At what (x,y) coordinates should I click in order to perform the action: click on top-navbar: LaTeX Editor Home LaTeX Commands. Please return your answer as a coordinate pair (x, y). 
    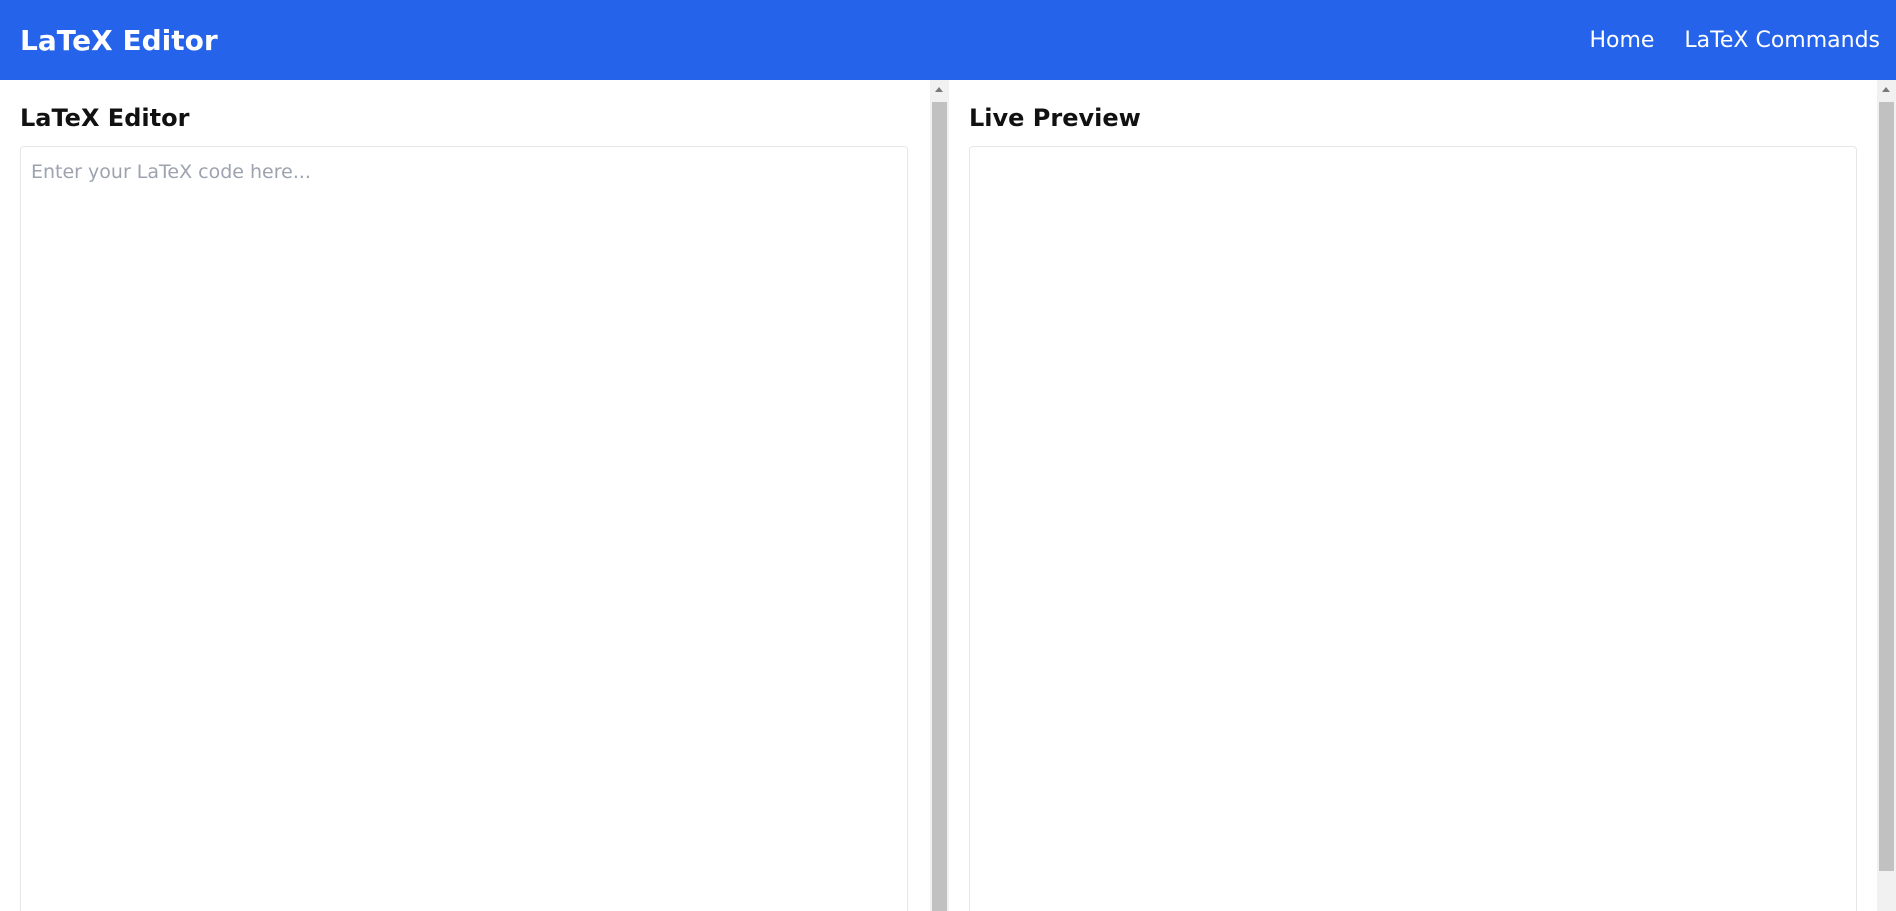
    Looking at the image, I should click on (948, 40).